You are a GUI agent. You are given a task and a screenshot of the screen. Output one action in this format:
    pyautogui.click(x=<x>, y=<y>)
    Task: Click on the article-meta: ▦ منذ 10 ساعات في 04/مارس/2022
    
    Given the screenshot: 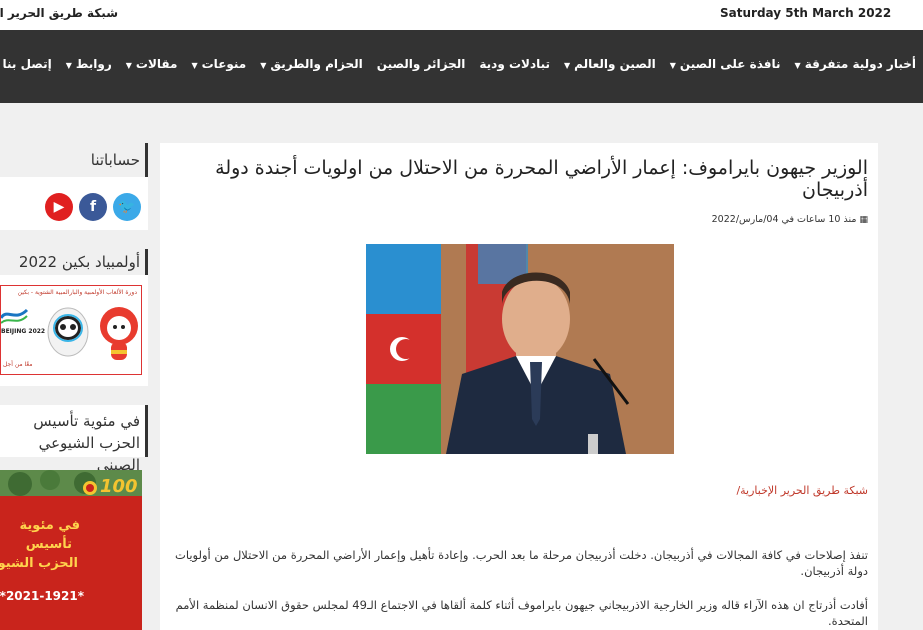 What is the action you would take?
    pyautogui.click(x=790, y=219)
    